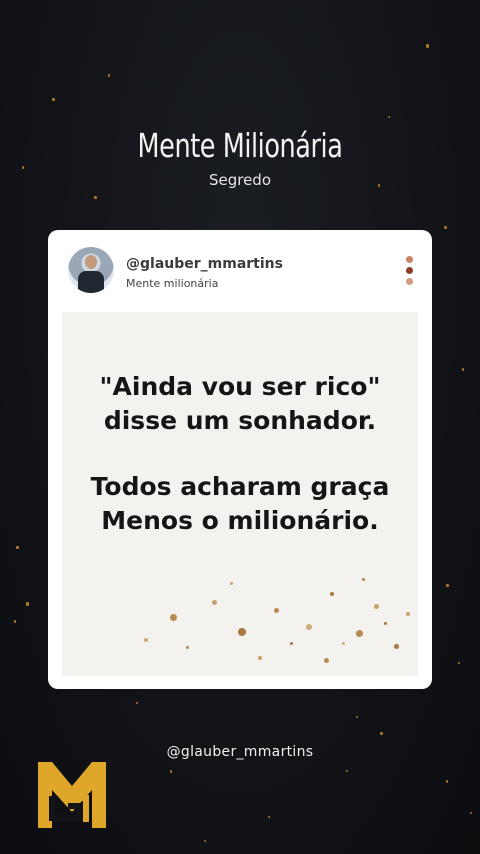  What do you see at coordinates (240, 180) in the screenshot?
I see `page-subtitle: Segredo` at bounding box center [240, 180].